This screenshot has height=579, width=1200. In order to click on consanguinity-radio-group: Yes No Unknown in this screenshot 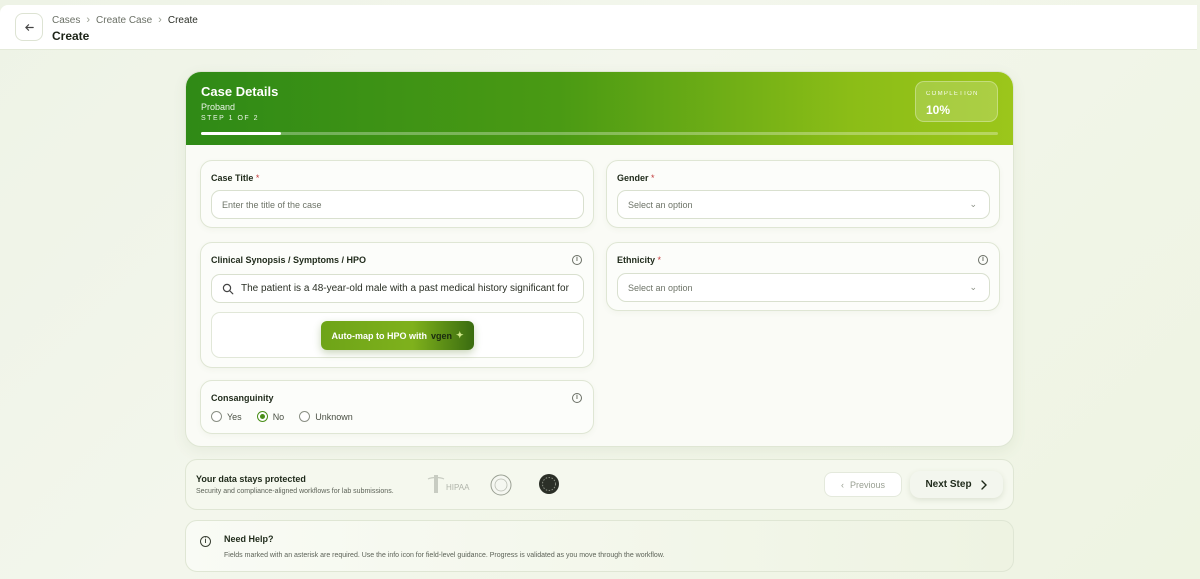, I will do `click(282, 416)`.